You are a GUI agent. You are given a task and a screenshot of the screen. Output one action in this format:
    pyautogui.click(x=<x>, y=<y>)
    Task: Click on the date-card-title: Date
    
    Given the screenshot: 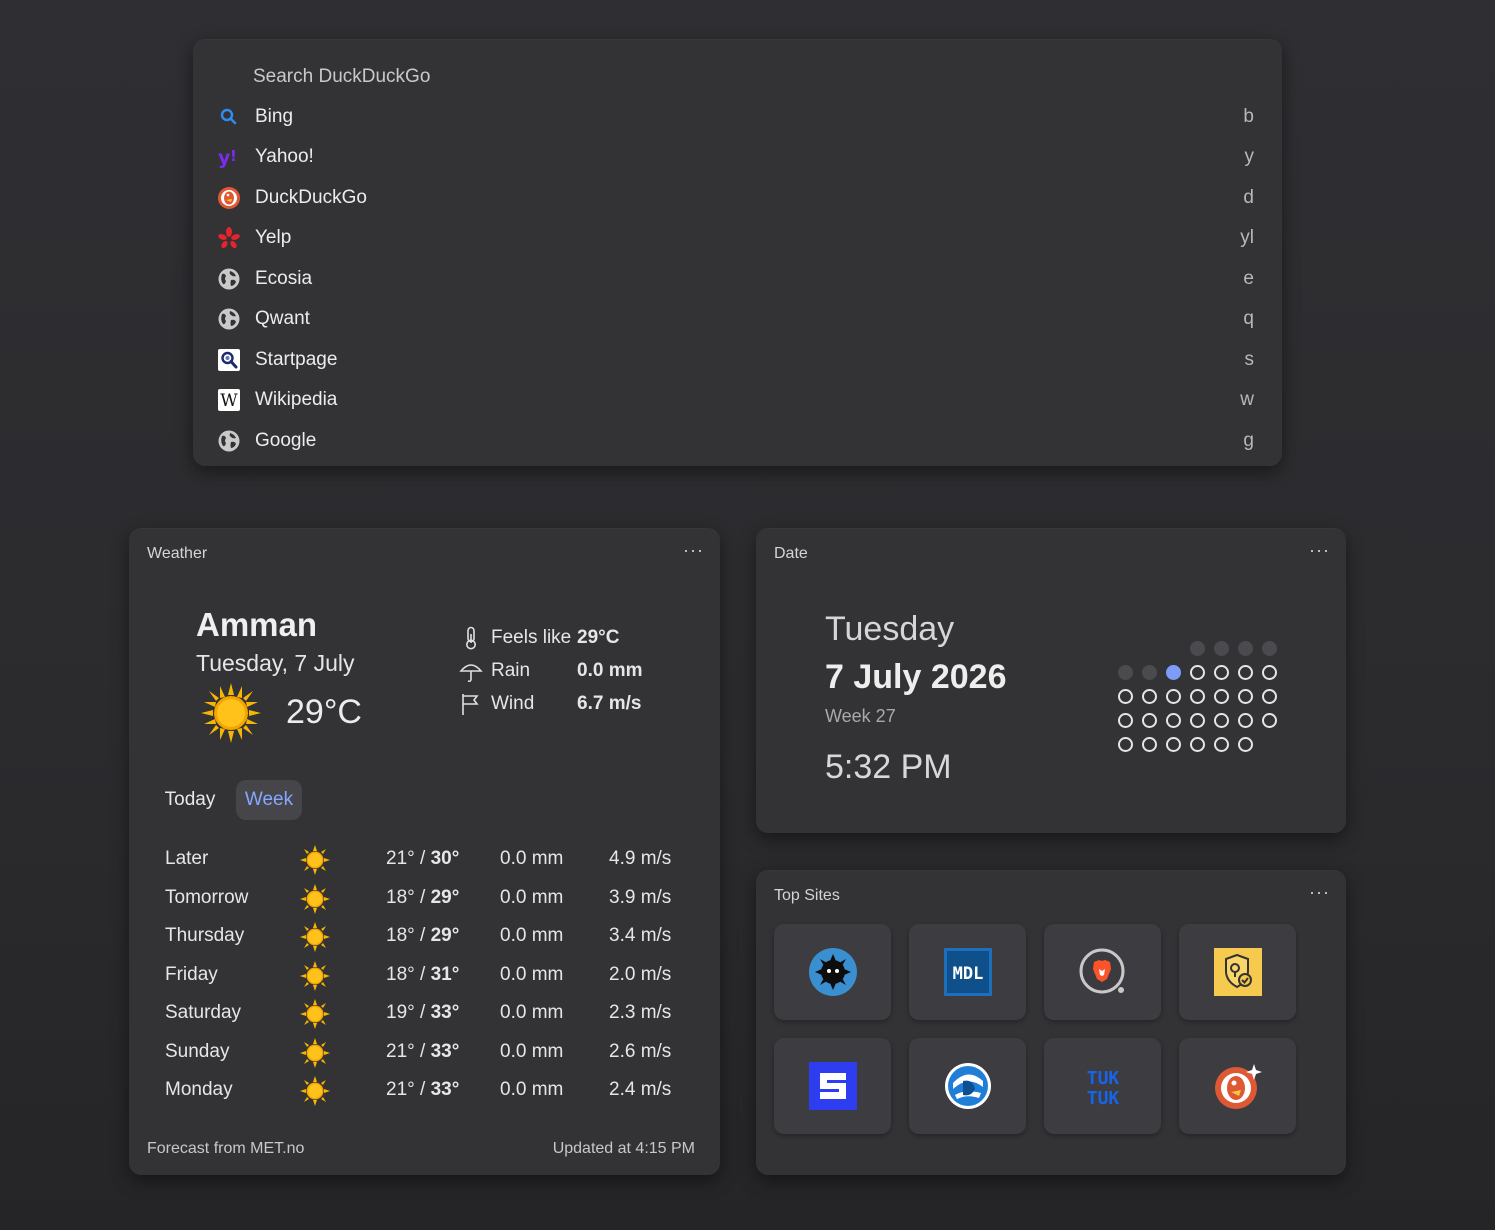 What is the action you would take?
    pyautogui.click(x=791, y=553)
    